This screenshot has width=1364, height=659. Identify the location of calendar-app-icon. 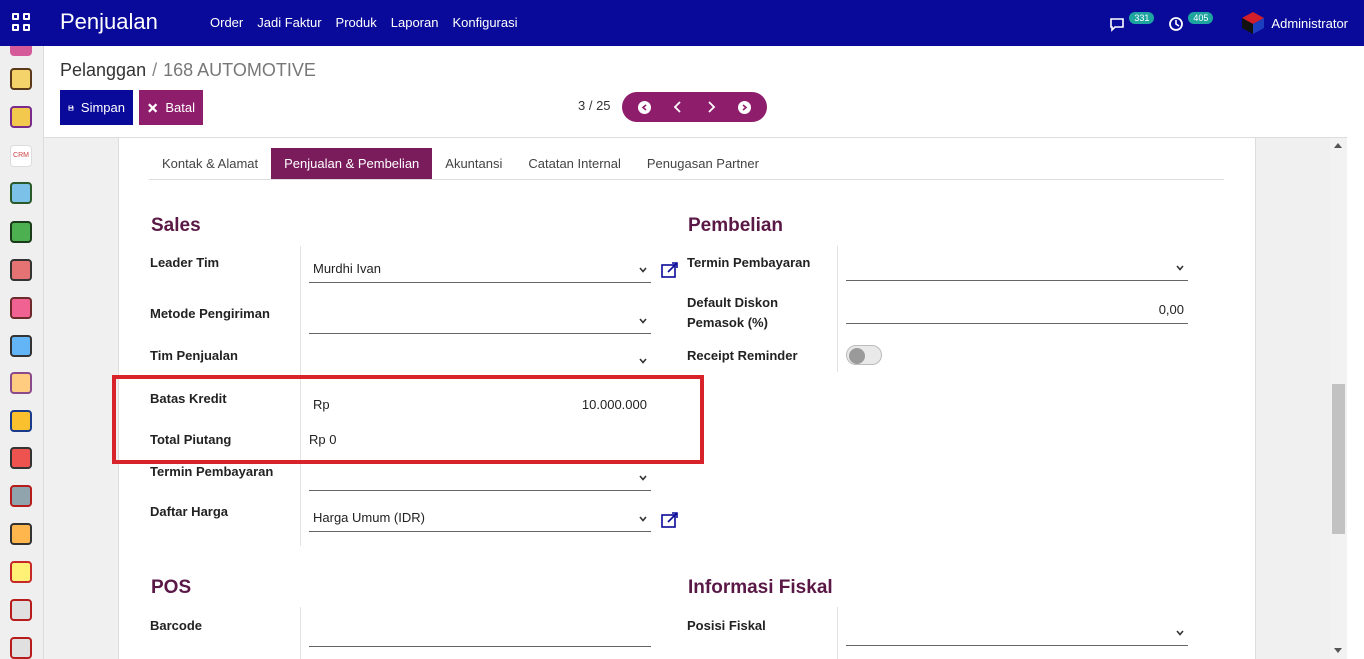
(21, 610).